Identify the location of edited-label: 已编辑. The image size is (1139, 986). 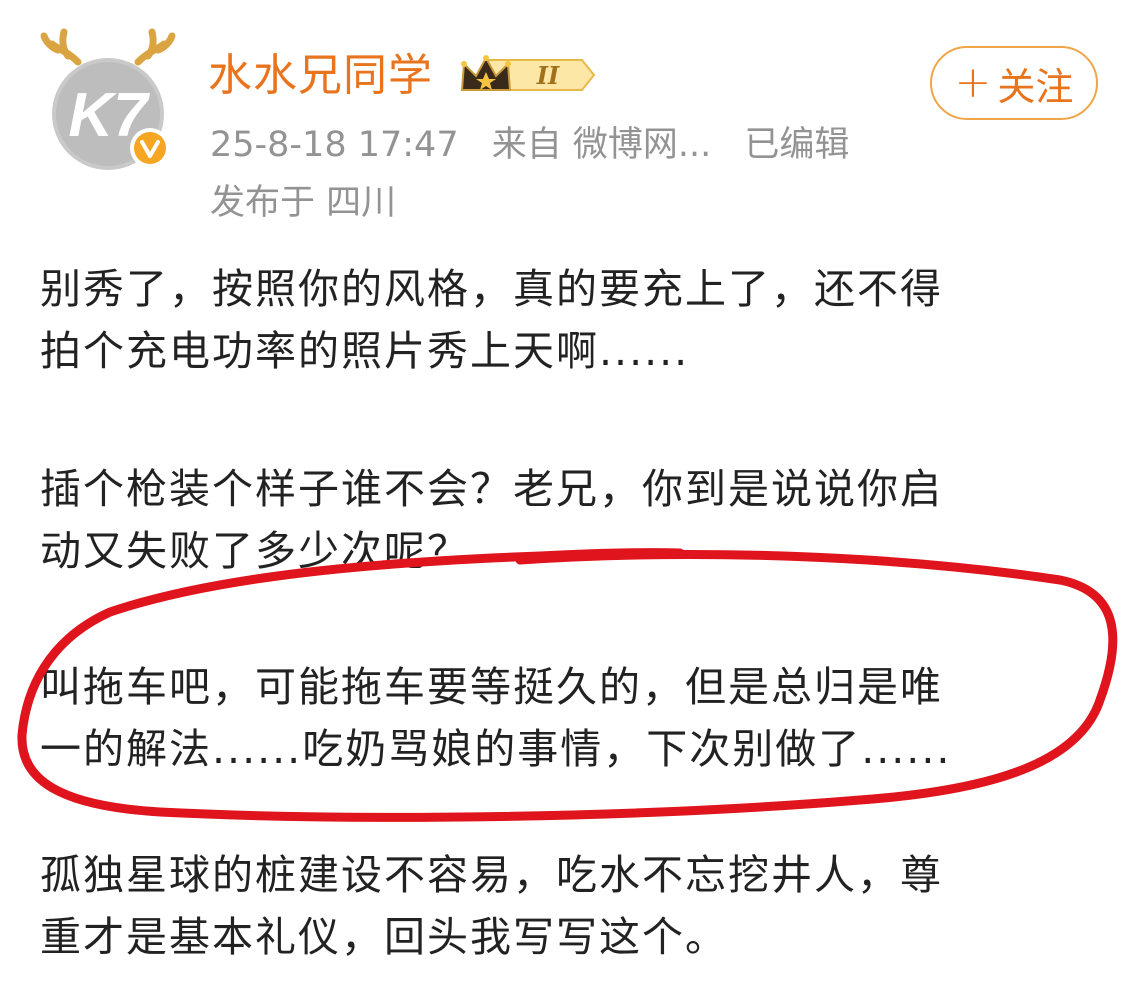
(796, 145).